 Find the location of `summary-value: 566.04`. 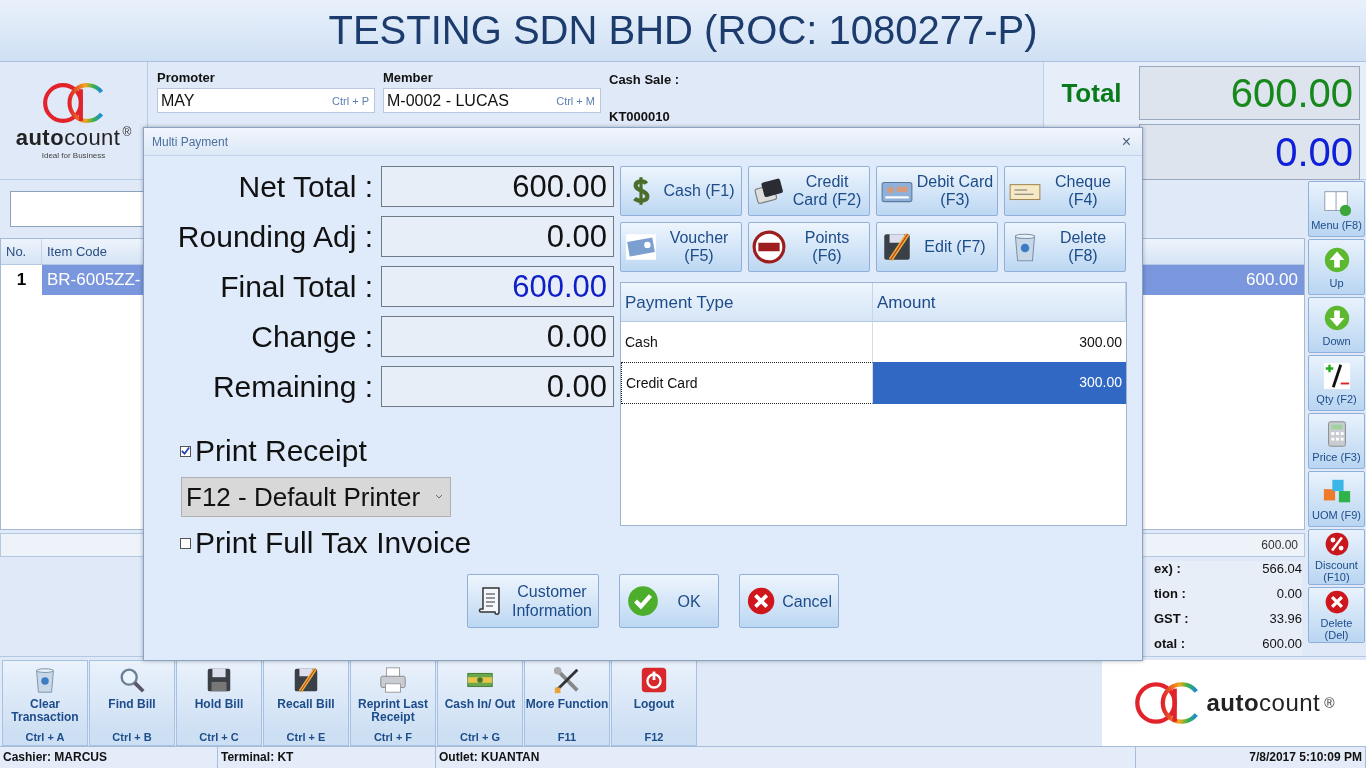

summary-value: 566.04 is located at coordinates (1281, 569).